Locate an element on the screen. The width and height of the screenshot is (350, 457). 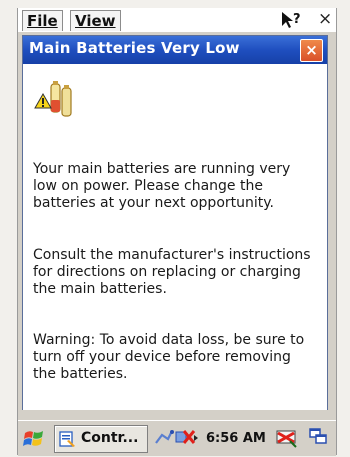
help-question-icon: ? is located at coordinates (291, 22).